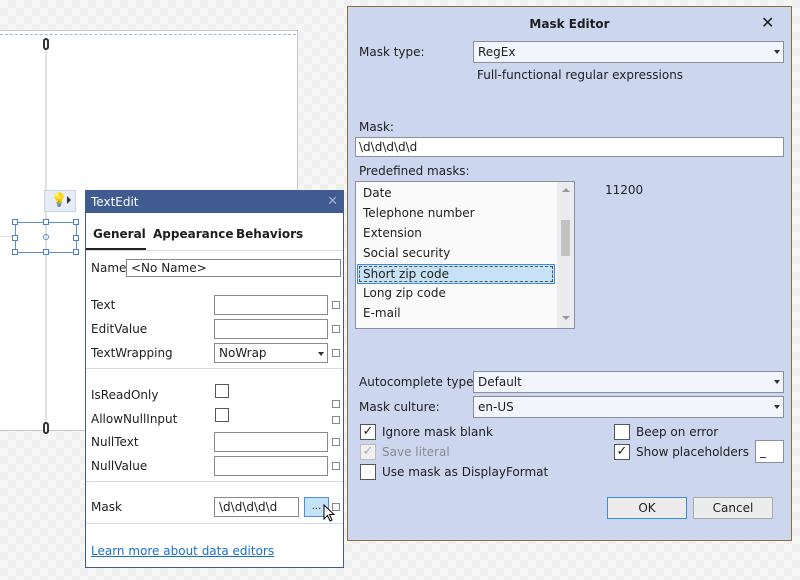  I want to click on list-scrollbar, so click(565, 255).